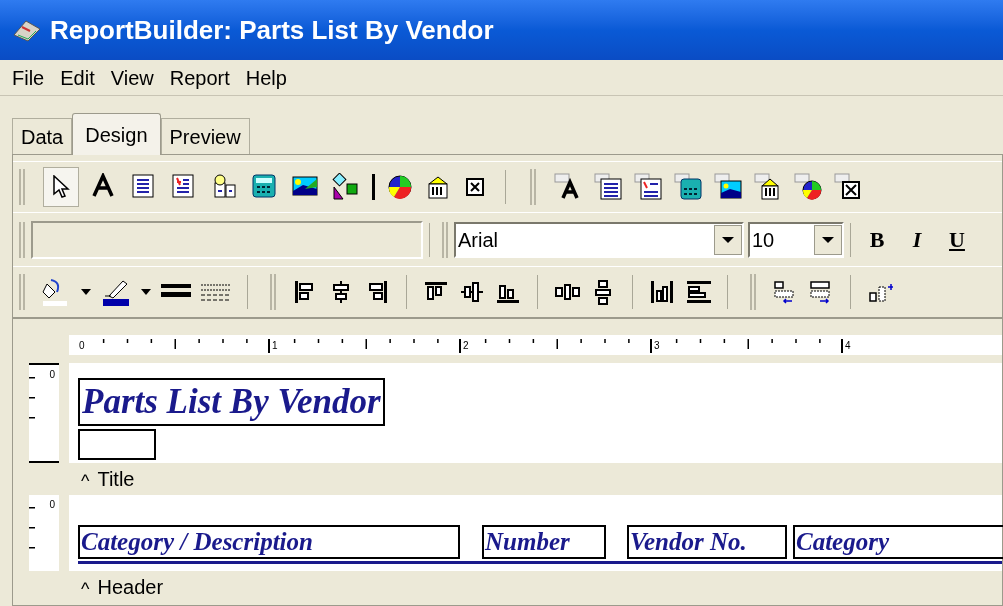 The image size is (1003, 606). I want to click on column-label: Category / Description, so click(269, 542).